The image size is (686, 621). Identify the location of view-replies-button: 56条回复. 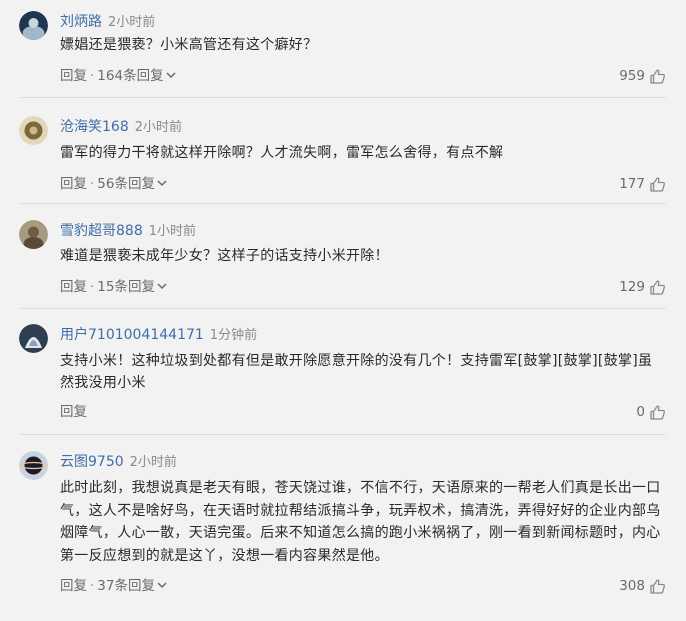
(132, 184).